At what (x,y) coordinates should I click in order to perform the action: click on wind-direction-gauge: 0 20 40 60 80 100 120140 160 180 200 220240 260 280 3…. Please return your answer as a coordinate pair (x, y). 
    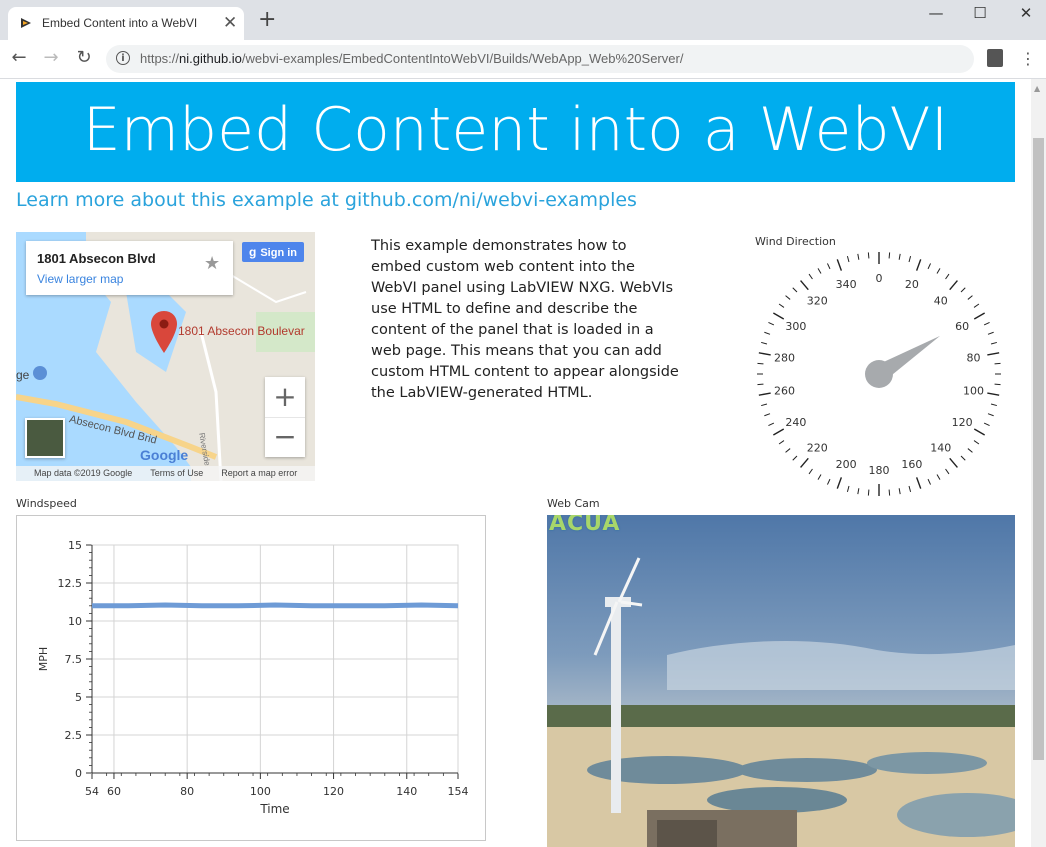
    Looking at the image, I should click on (879, 374).